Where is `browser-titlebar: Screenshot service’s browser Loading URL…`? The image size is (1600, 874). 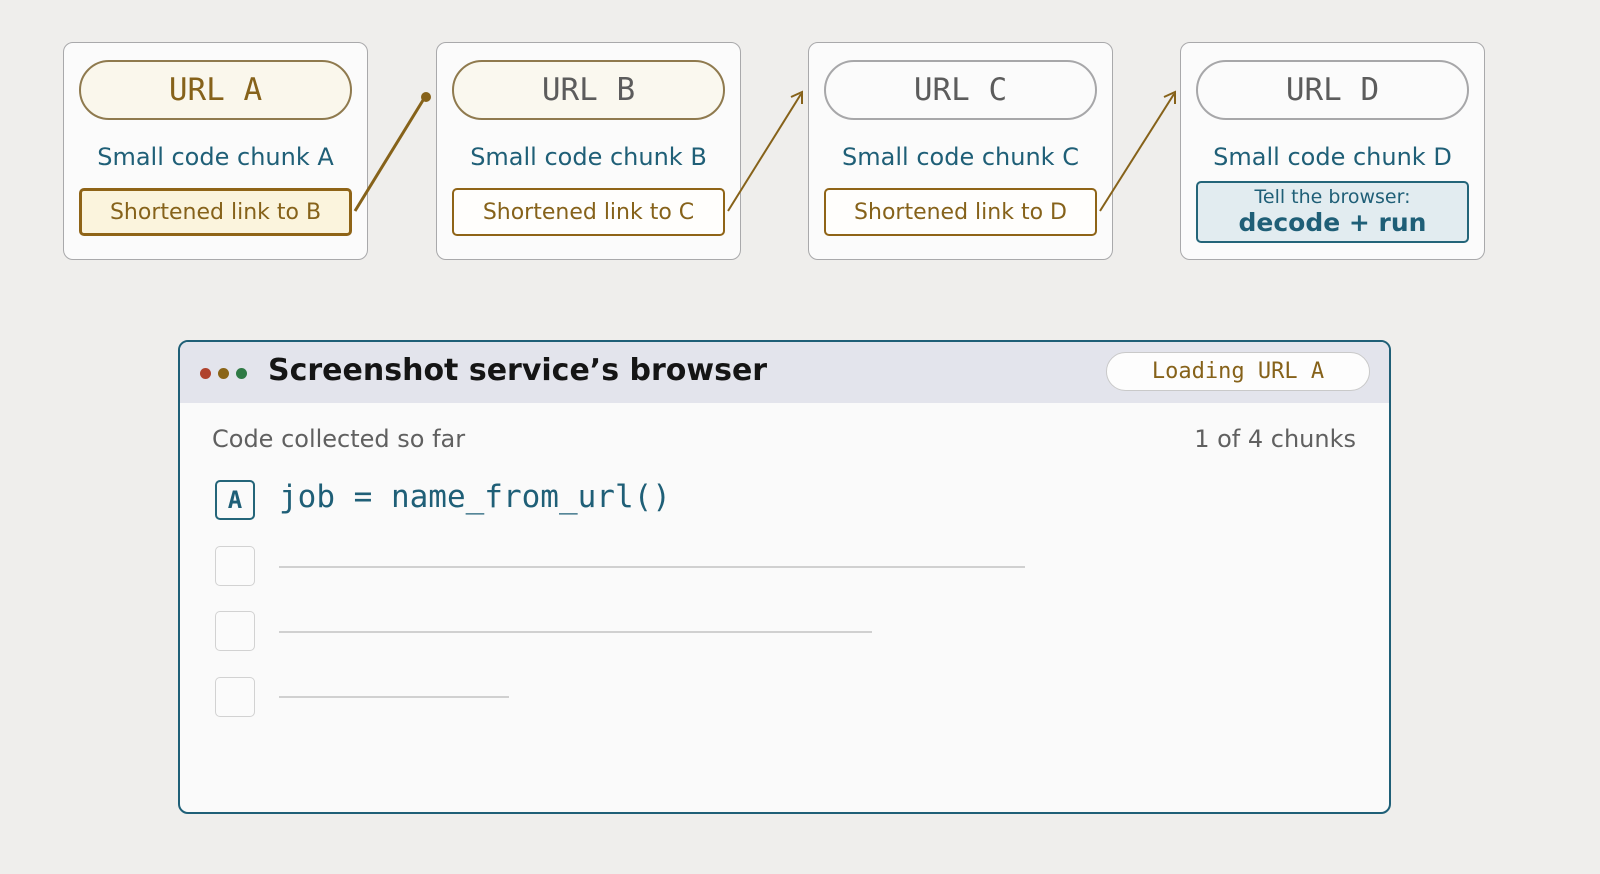 browser-titlebar: Screenshot service’s browser Loading URL… is located at coordinates (784, 372).